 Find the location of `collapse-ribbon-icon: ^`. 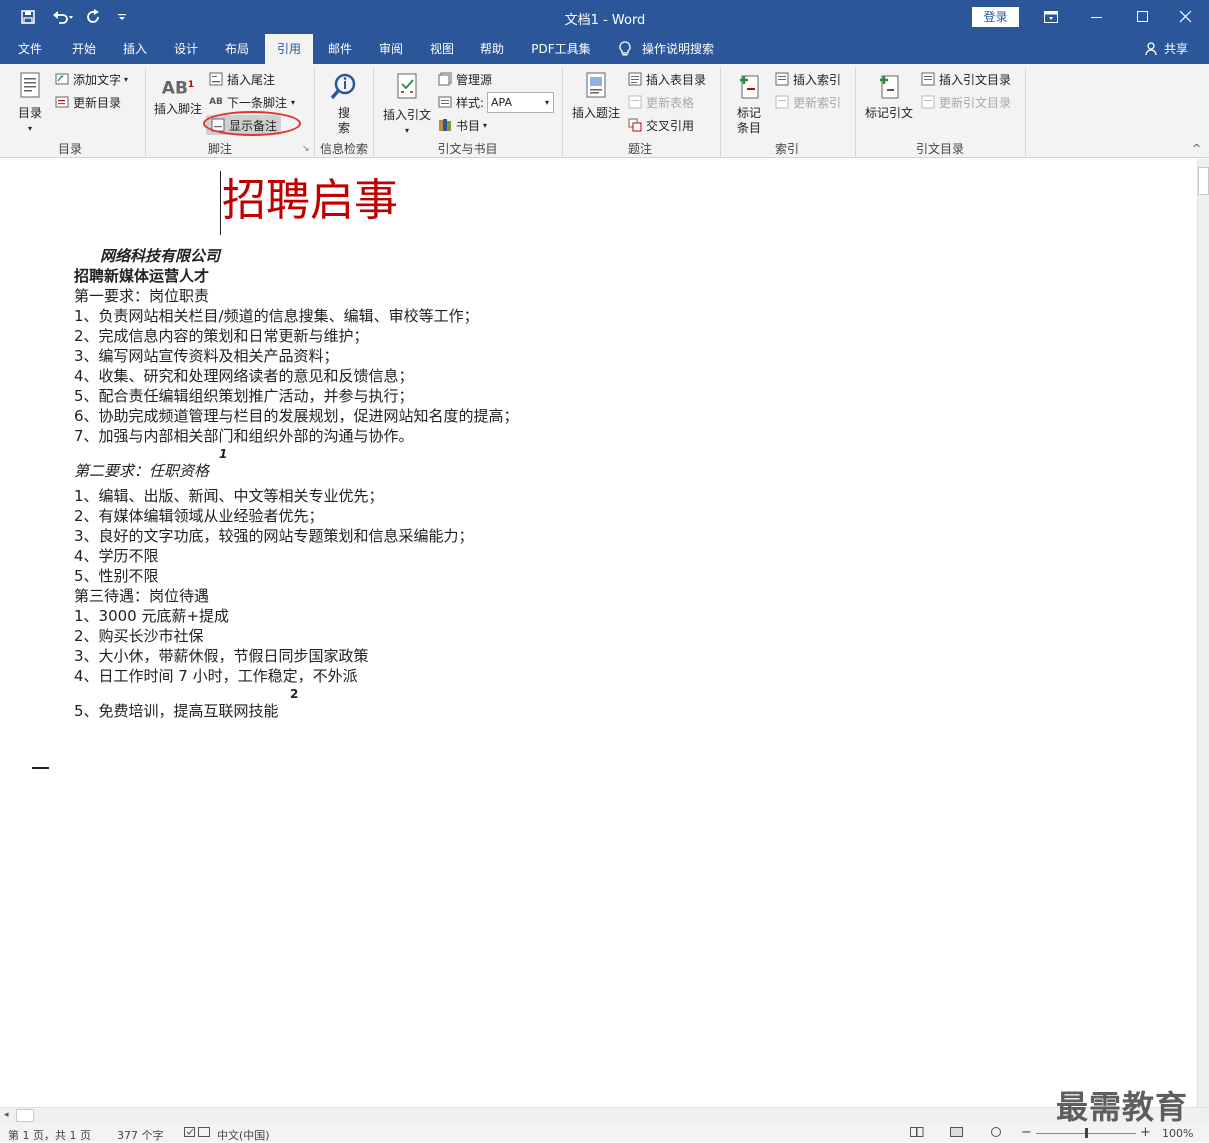

collapse-ribbon-icon: ^ is located at coordinates (1196, 148).